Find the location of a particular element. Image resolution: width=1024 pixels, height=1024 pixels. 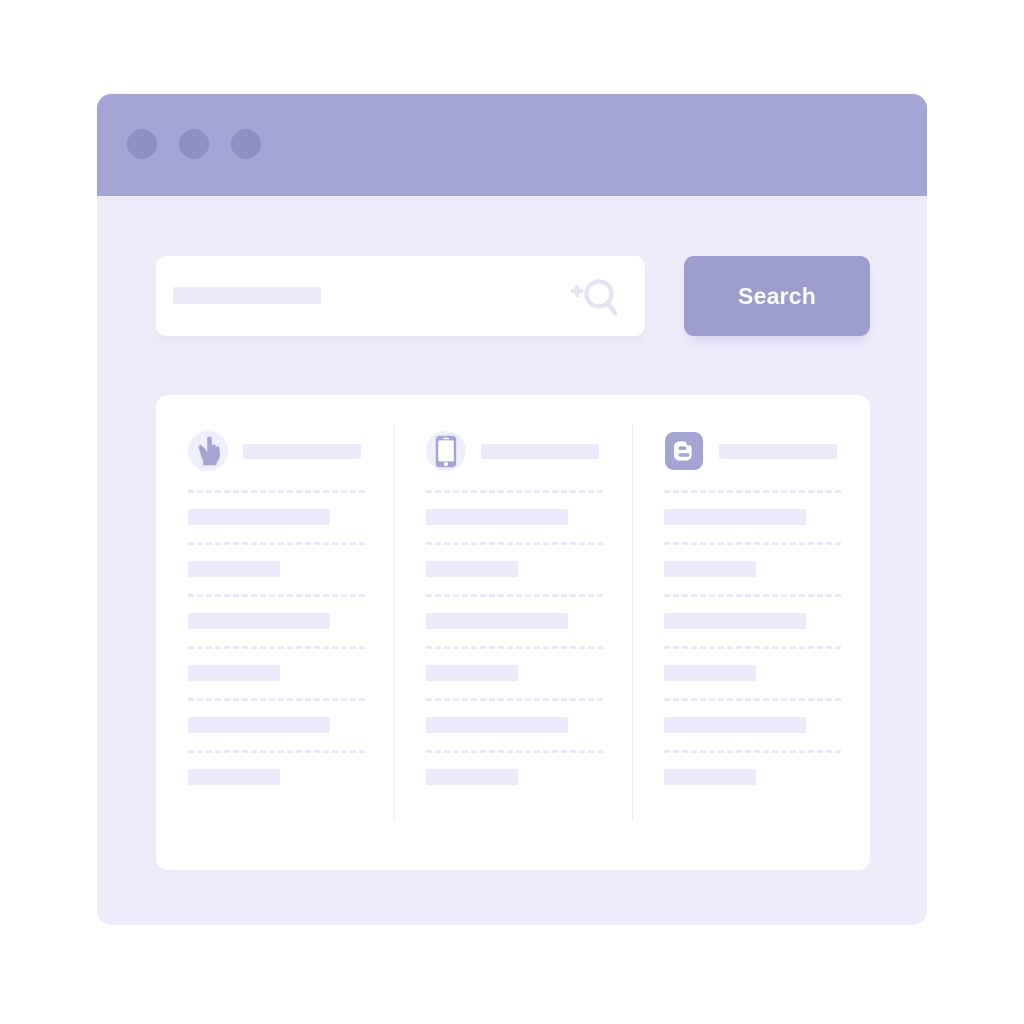

smartphone-icon is located at coordinates (446, 451).